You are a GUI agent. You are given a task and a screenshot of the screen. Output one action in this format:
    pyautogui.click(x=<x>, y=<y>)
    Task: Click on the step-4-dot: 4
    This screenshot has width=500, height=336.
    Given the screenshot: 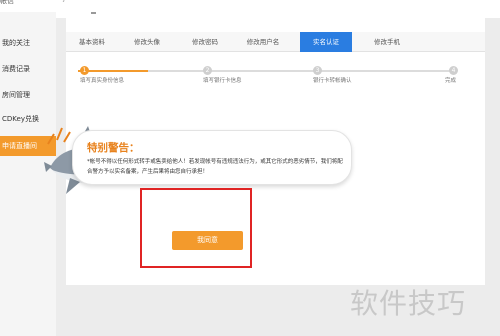 What is the action you would take?
    pyautogui.click(x=453, y=70)
    